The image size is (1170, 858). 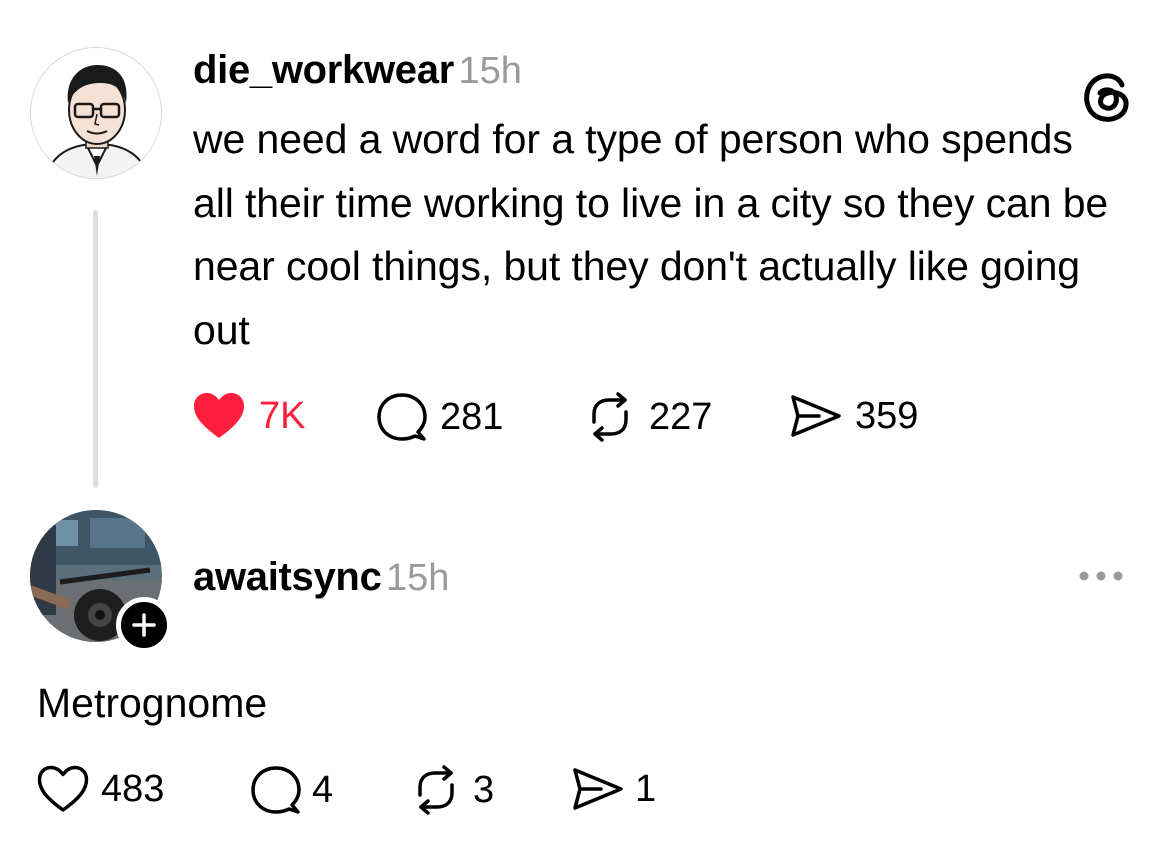 I want to click on reply-share-button: 1, so click(x=613, y=789).